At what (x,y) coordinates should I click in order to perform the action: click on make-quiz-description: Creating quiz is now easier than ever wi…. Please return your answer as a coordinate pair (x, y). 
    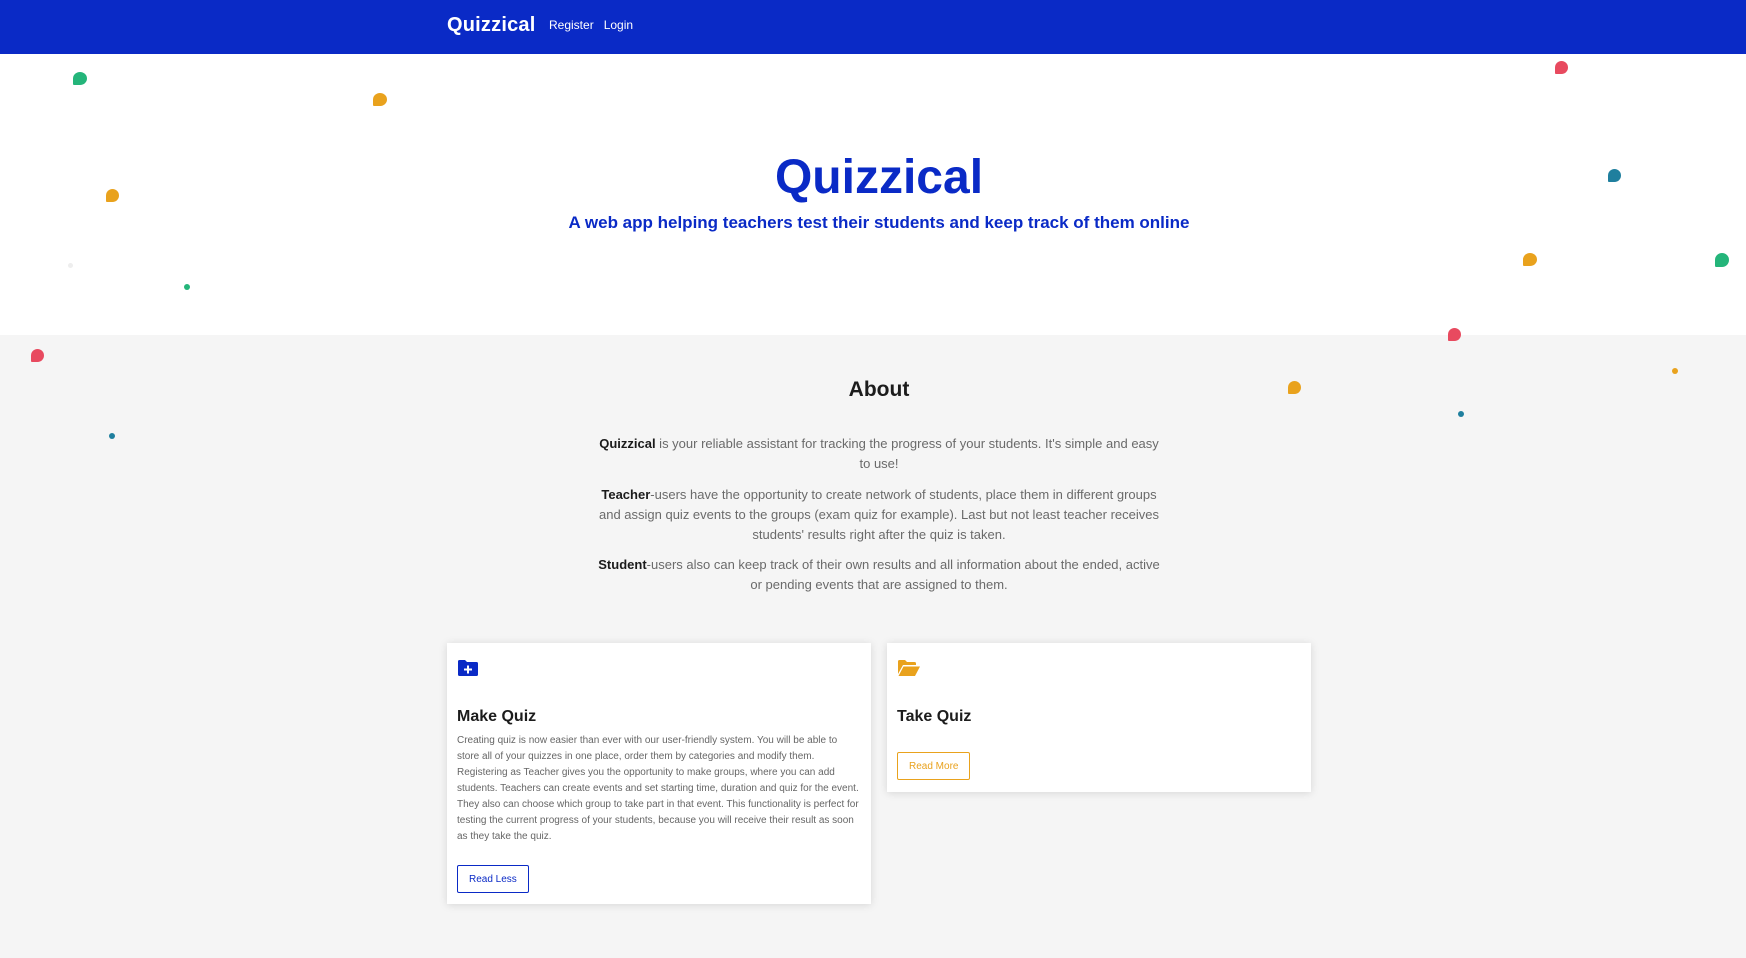
    Looking at the image, I should click on (658, 788).